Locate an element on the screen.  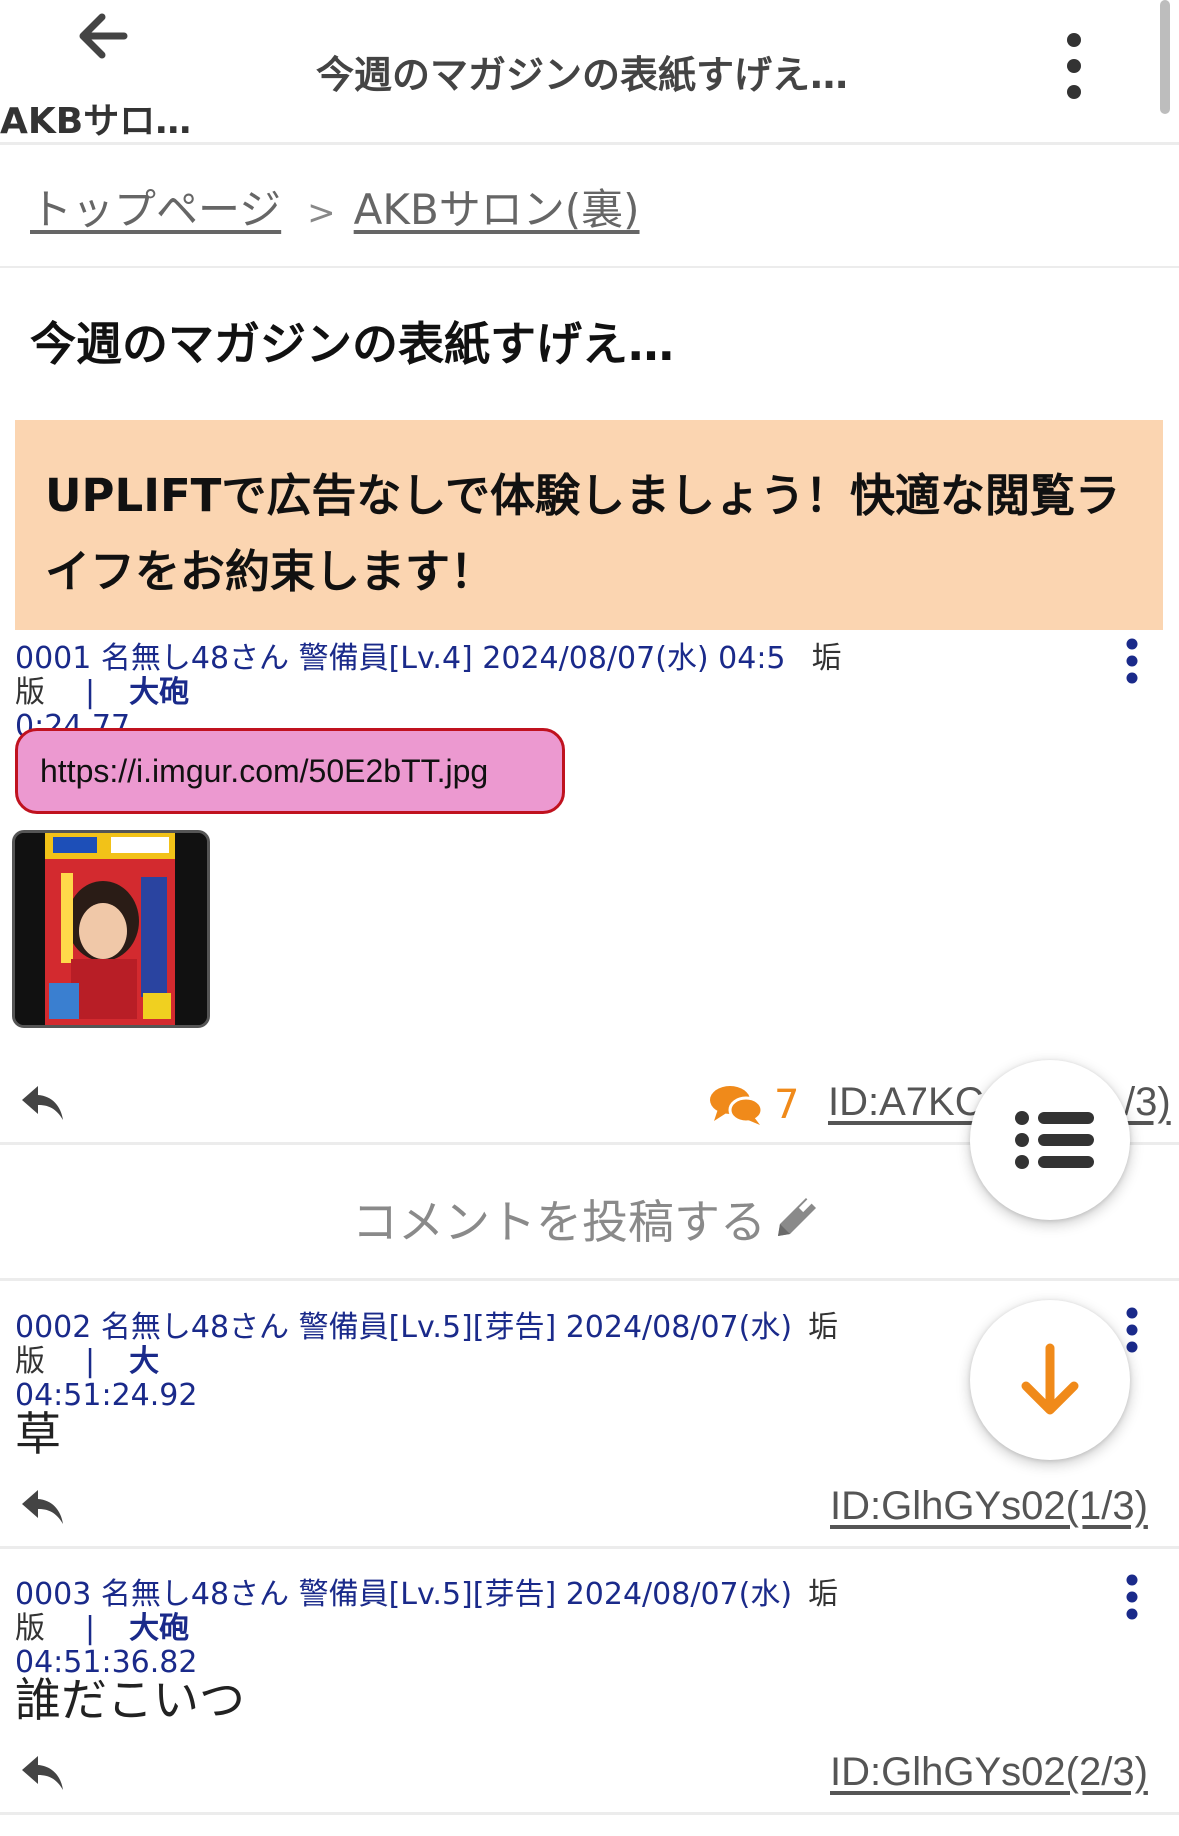
ad-text: UPLIFTで広告なしで体験しましょう！快適な閲覧ライフをお約束します！ is located at coordinates (583, 533).